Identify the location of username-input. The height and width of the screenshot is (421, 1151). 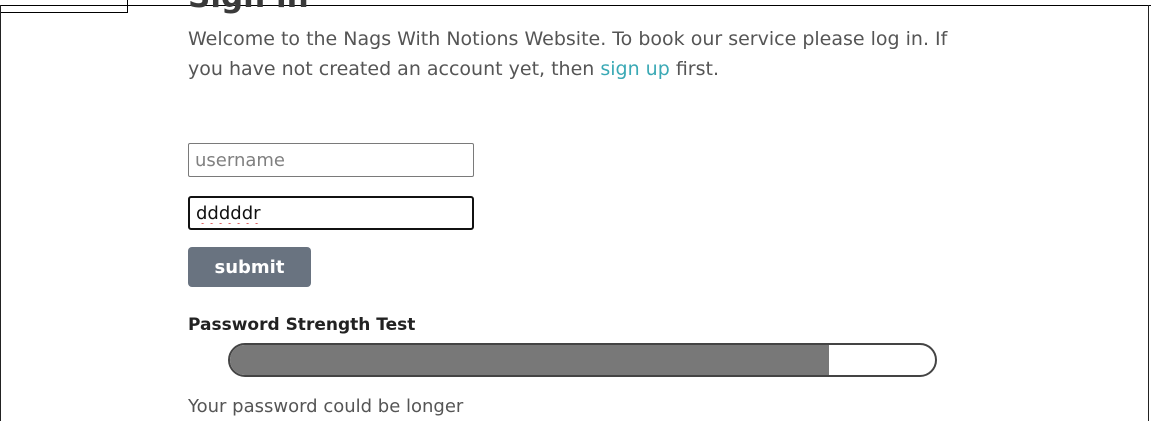
(331, 160).